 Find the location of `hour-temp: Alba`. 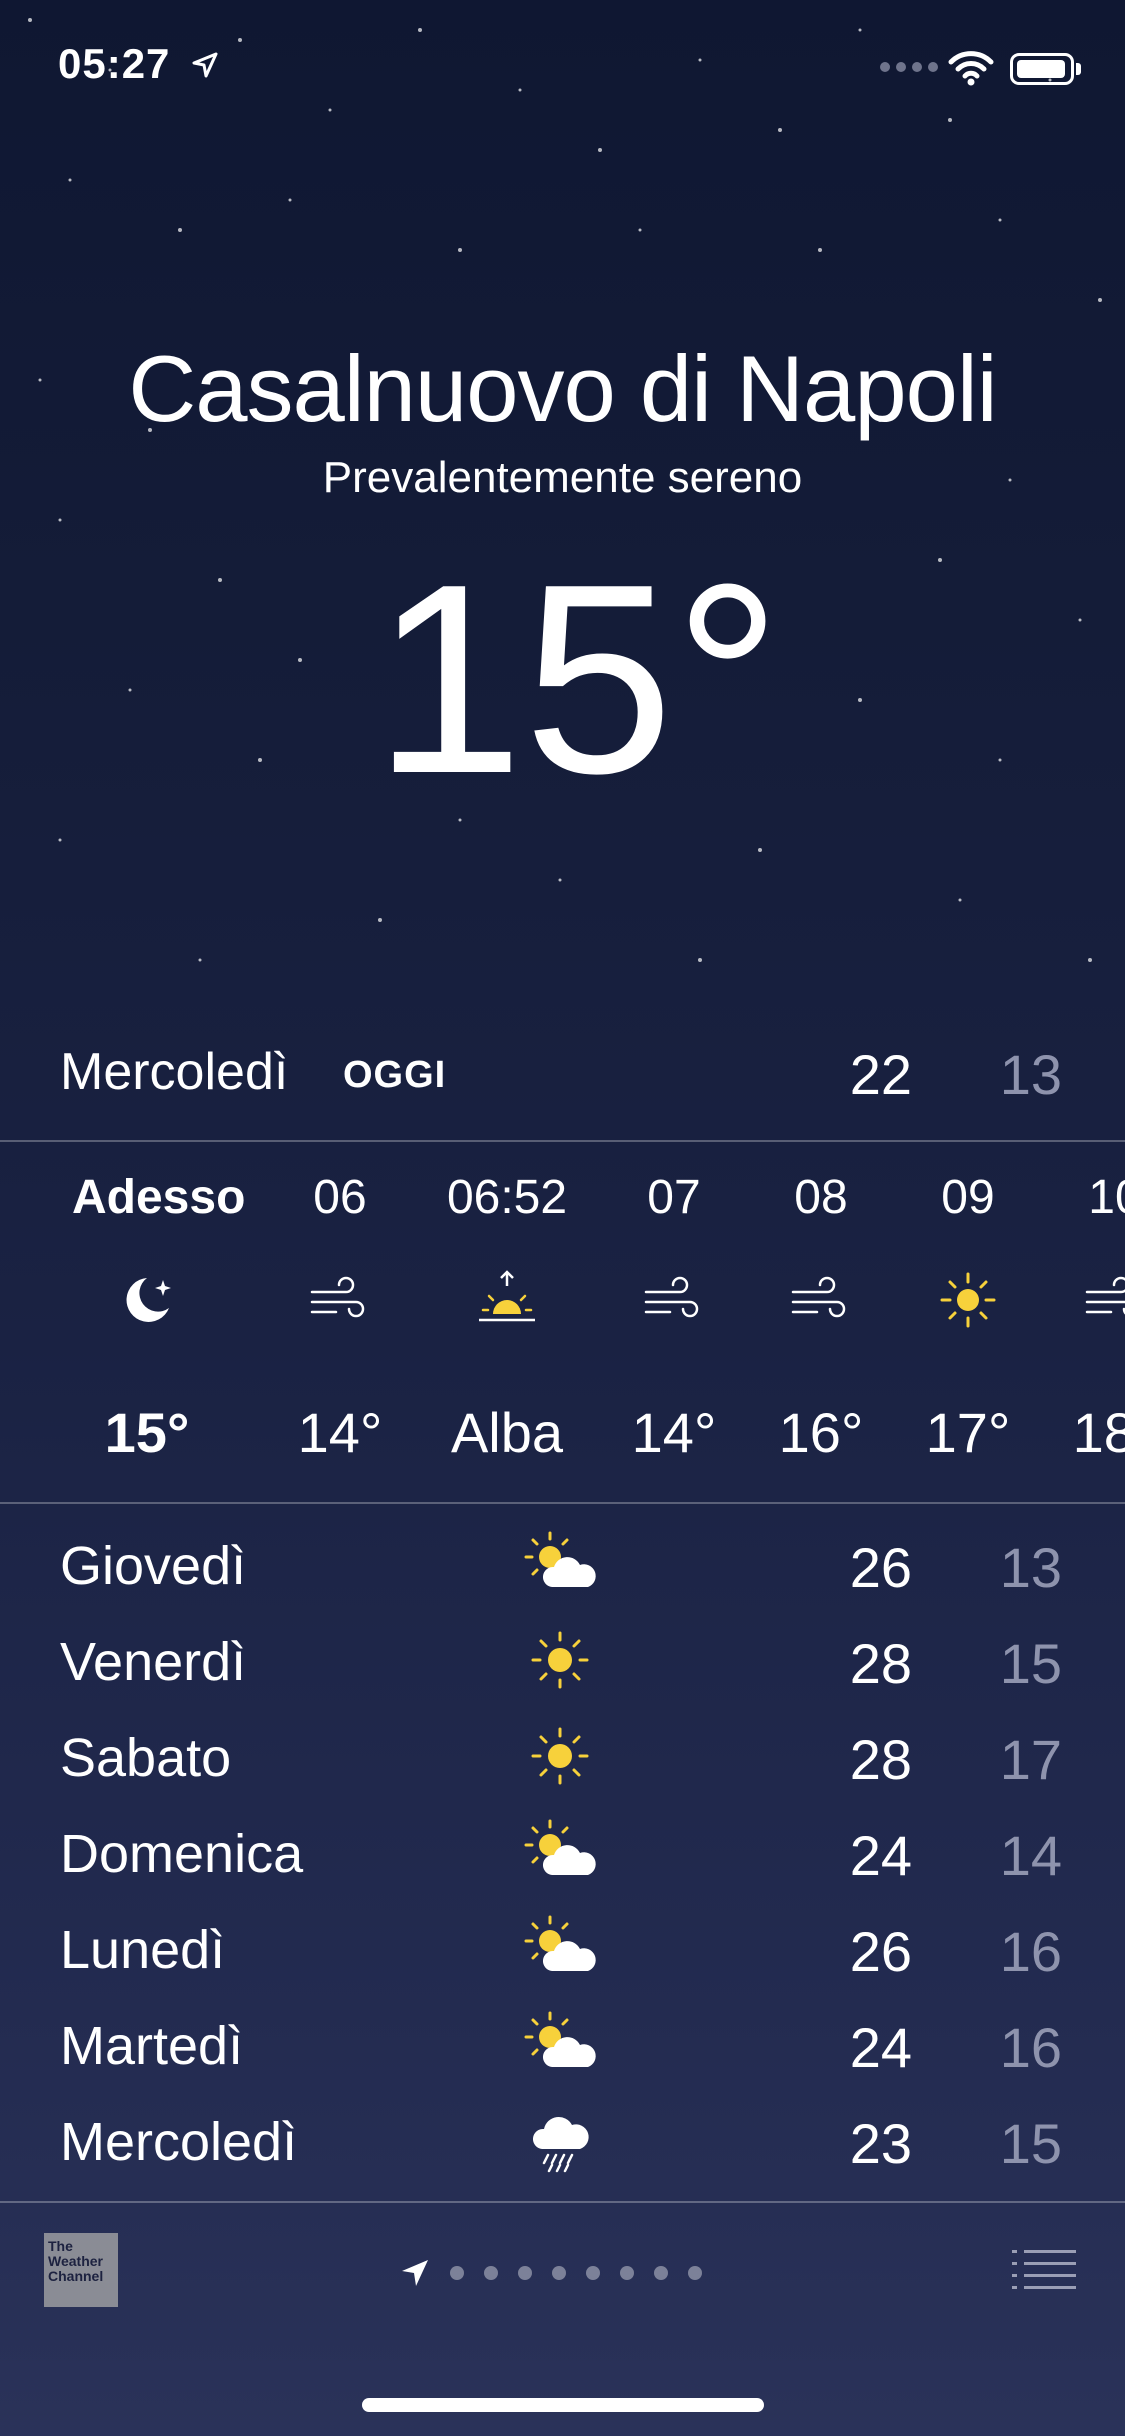

hour-temp: Alba is located at coordinates (507, 1432).